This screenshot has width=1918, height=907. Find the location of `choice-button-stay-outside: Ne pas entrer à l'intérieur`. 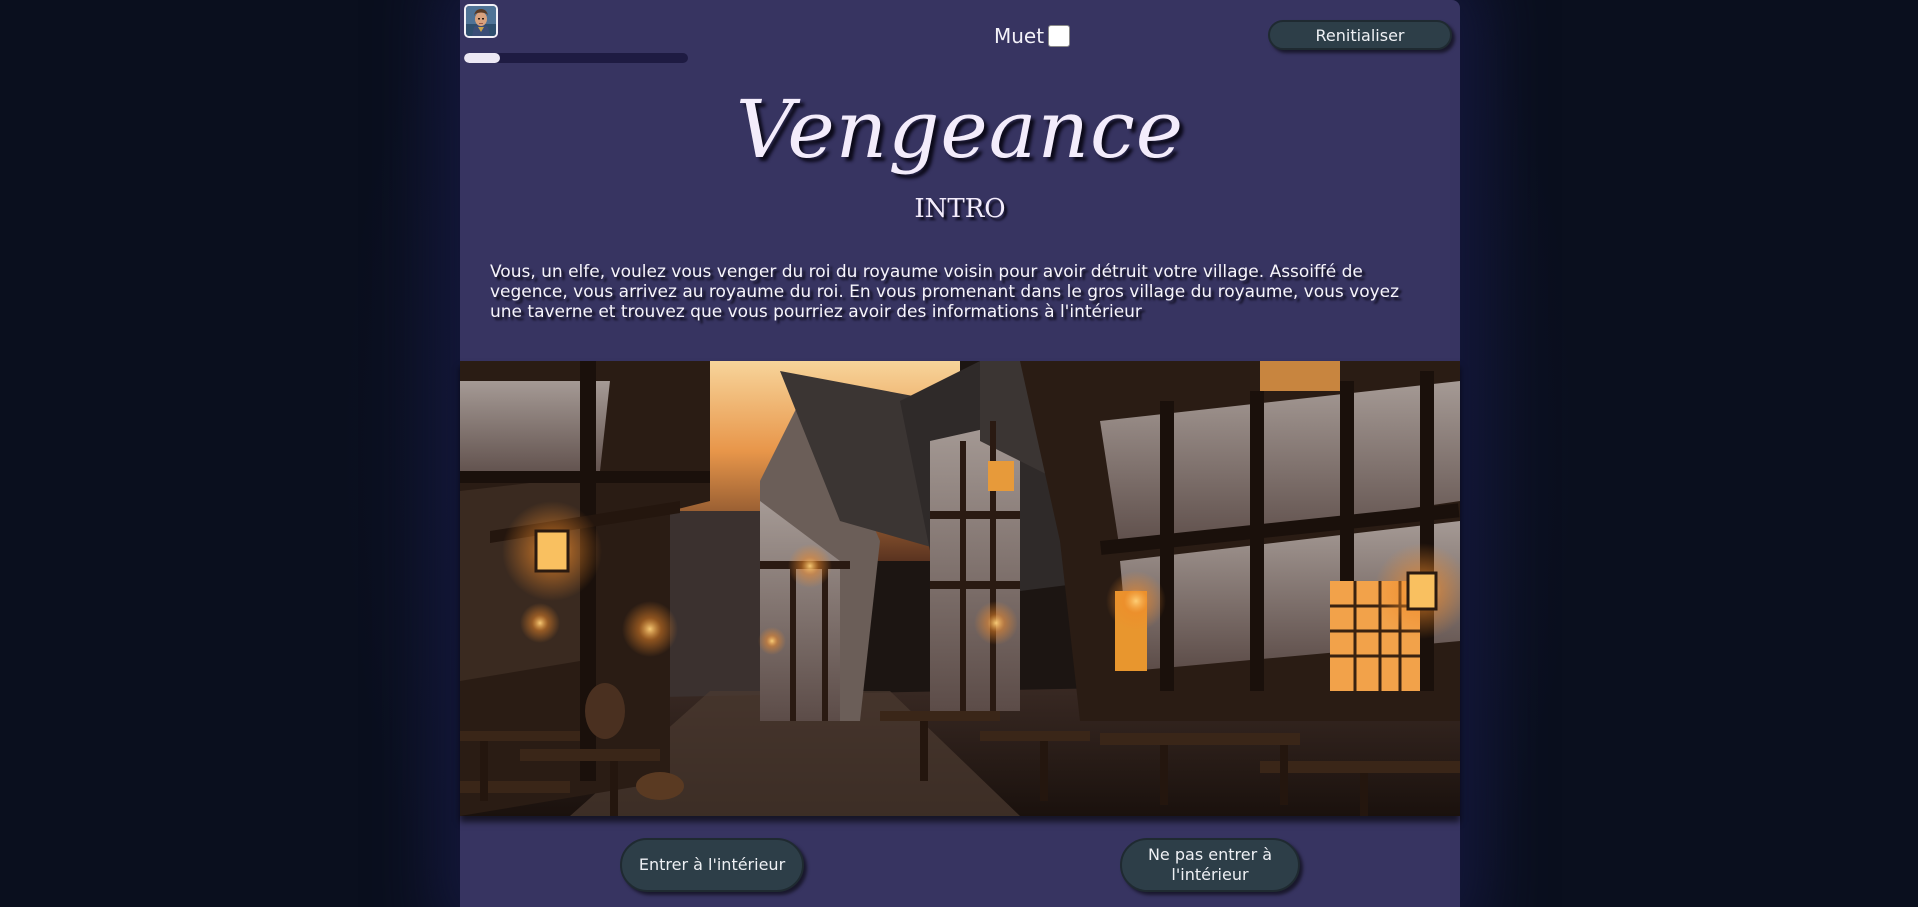

choice-button-stay-outside: Ne pas entrer à l'intérieur is located at coordinates (1210, 865).